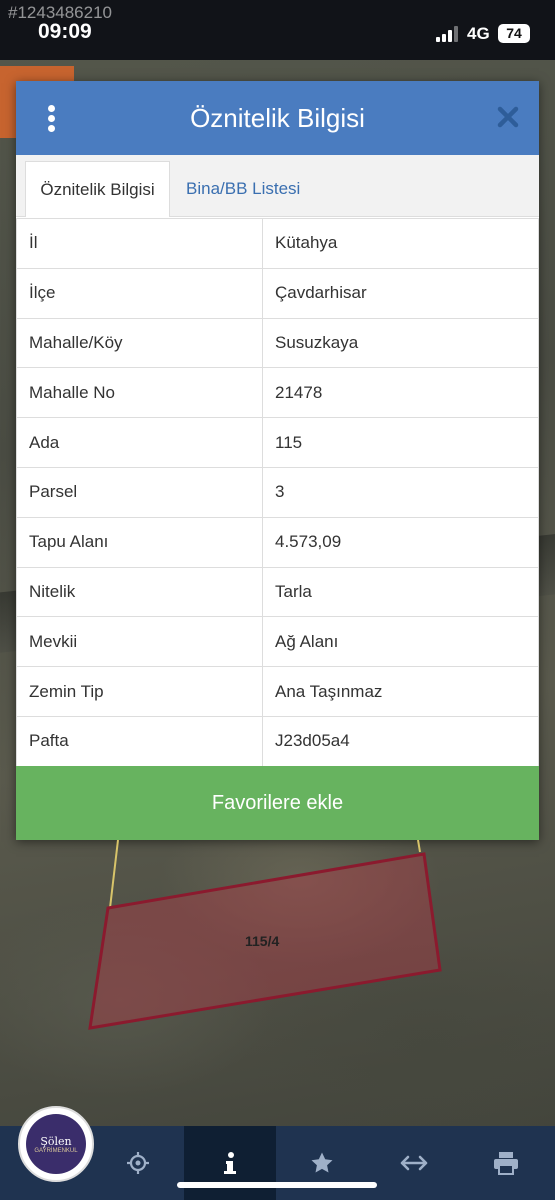 The image size is (555, 1200). What do you see at coordinates (400, 442) in the screenshot?
I see `row-value: 115` at bounding box center [400, 442].